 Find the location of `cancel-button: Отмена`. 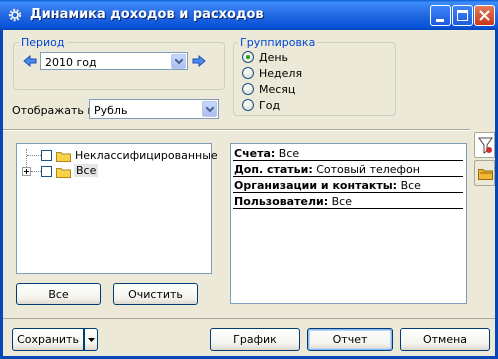

cancel-button: Отмена is located at coordinates (445, 339).